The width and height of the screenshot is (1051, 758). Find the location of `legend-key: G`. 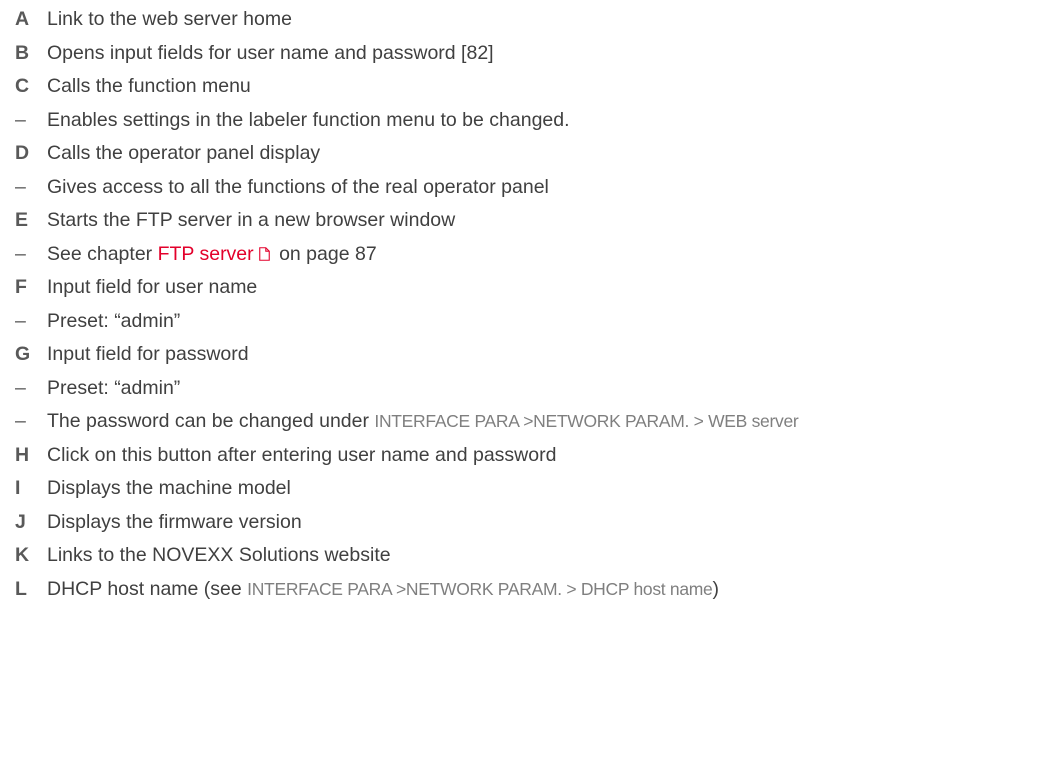

legend-key: G is located at coordinates (23, 354).